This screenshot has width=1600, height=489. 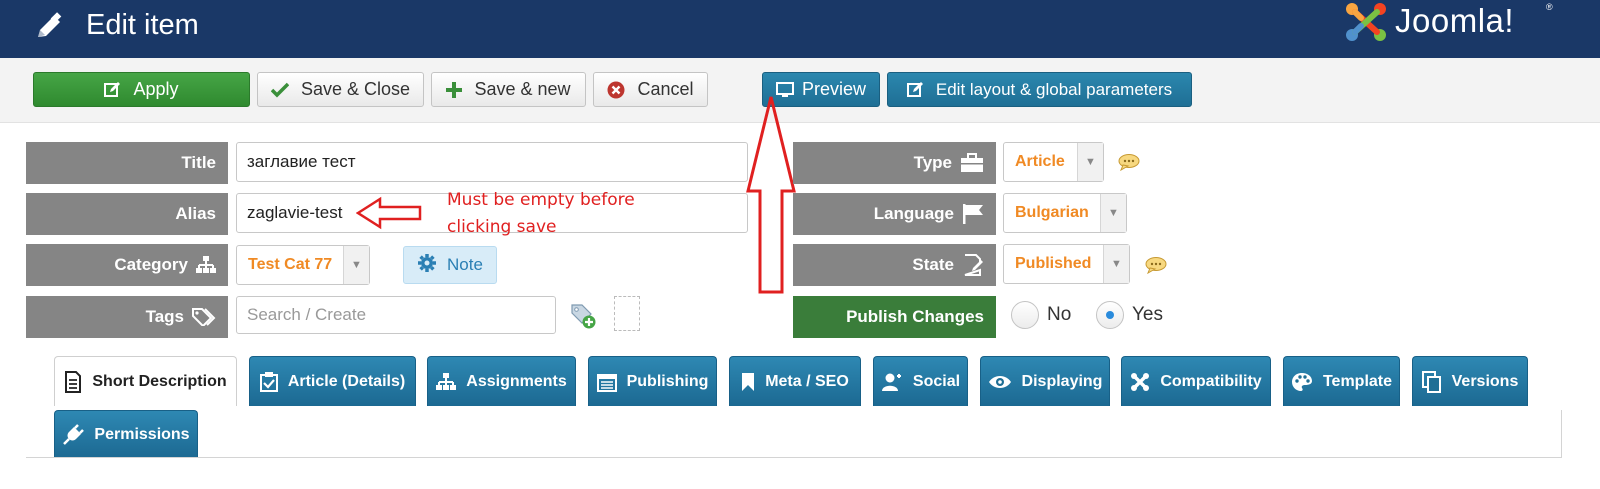 I want to click on tab-compatibility: Compatibility, so click(x=1196, y=381).